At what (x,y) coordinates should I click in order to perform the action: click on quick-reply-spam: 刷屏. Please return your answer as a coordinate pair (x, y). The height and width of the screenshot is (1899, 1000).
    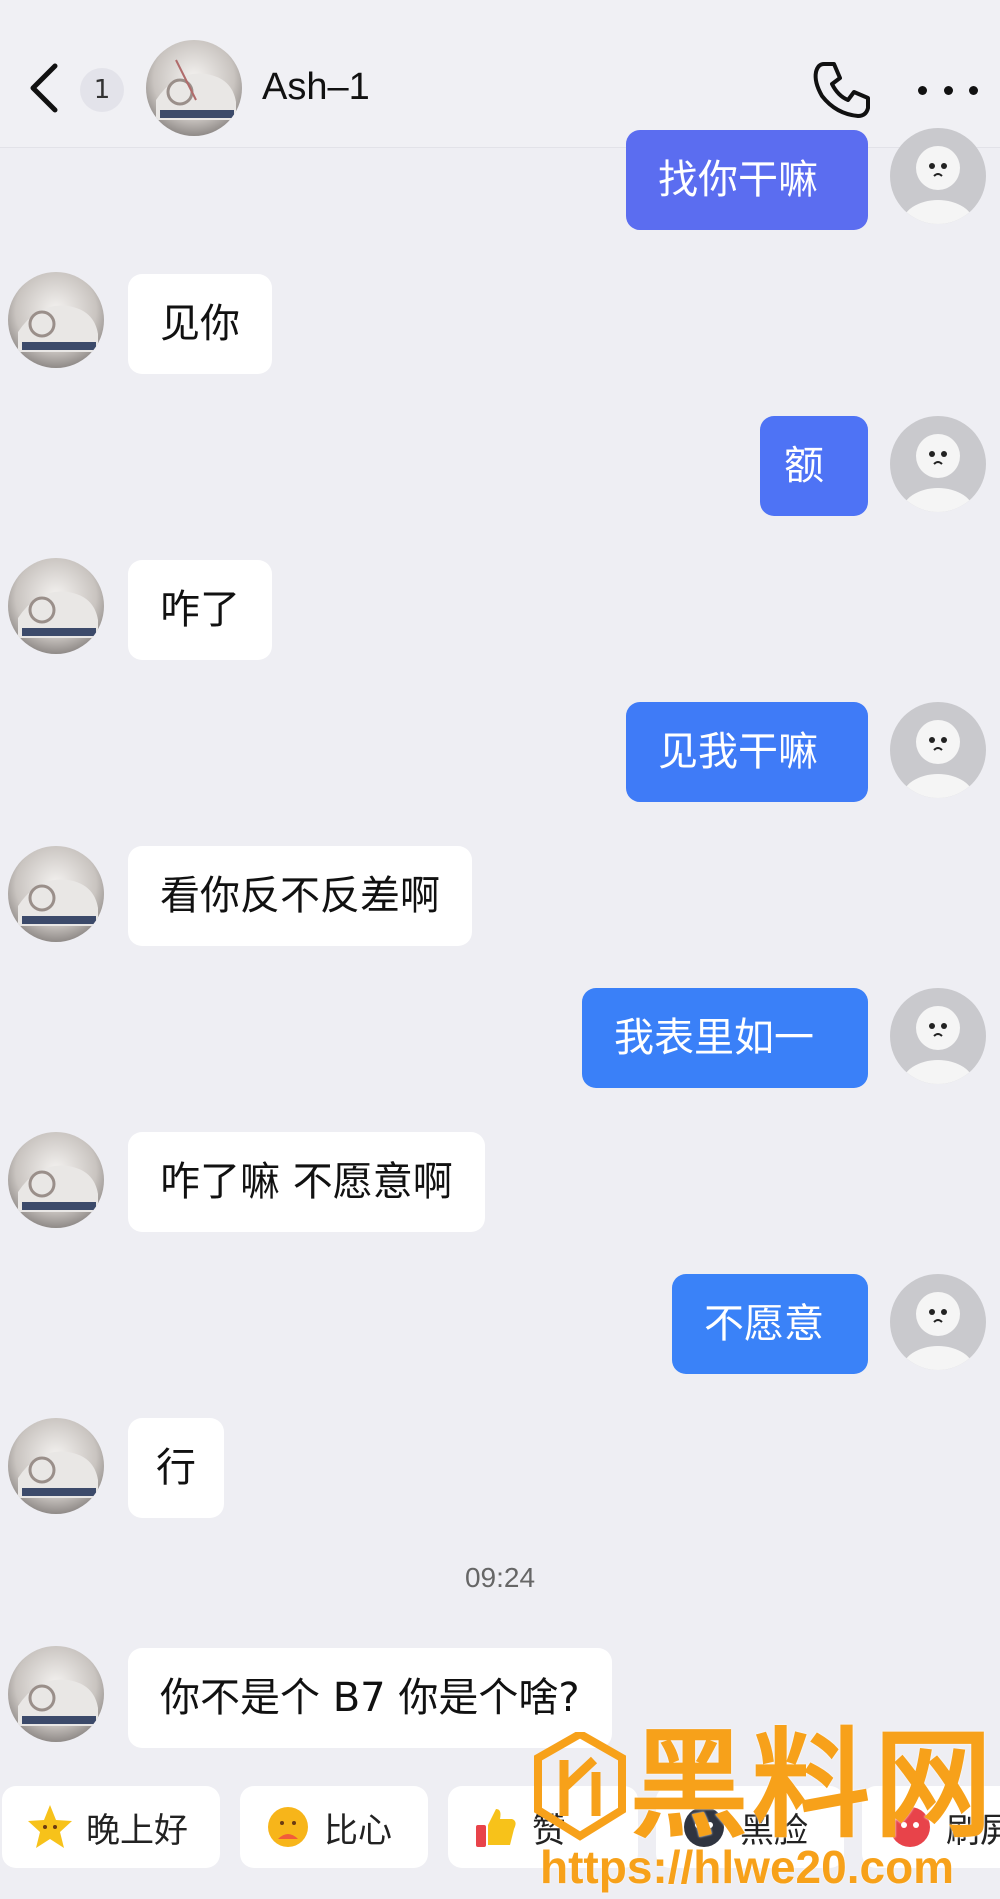
    Looking at the image, I should click on (931, 1827).